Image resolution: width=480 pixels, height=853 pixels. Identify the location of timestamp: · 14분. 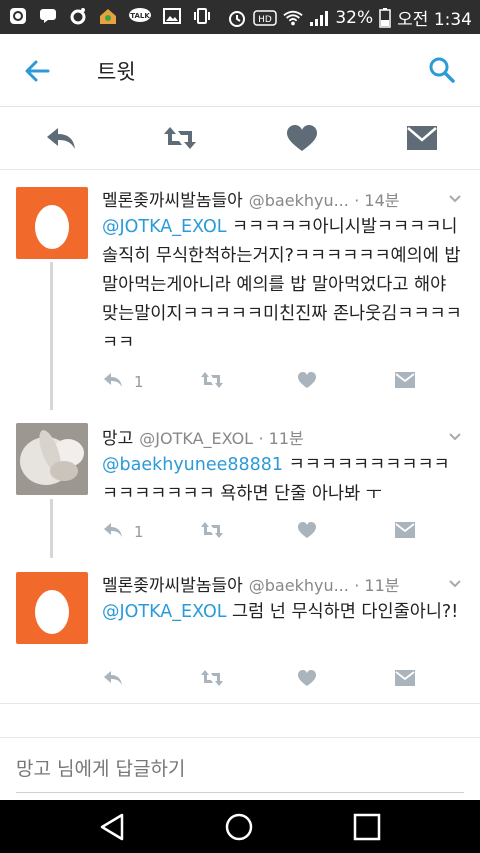
(377, 200).